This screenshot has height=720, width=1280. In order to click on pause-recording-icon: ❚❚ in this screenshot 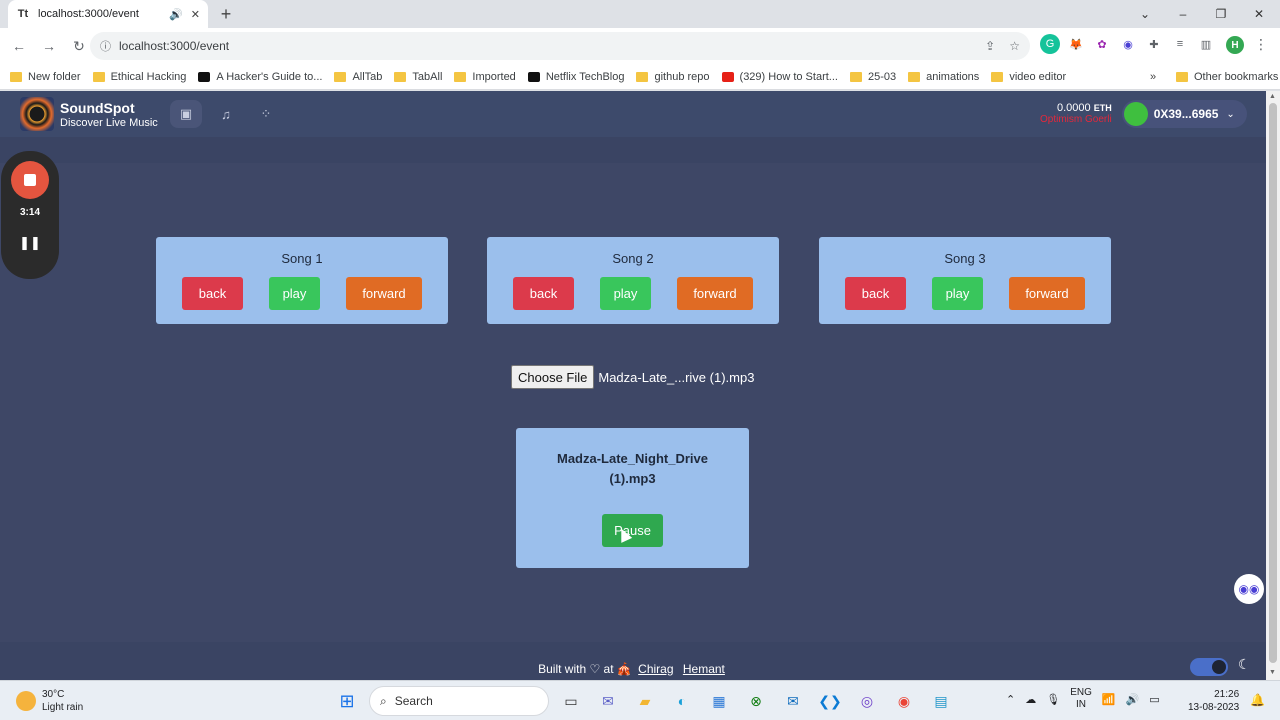, I will do `click(30, 243)`.